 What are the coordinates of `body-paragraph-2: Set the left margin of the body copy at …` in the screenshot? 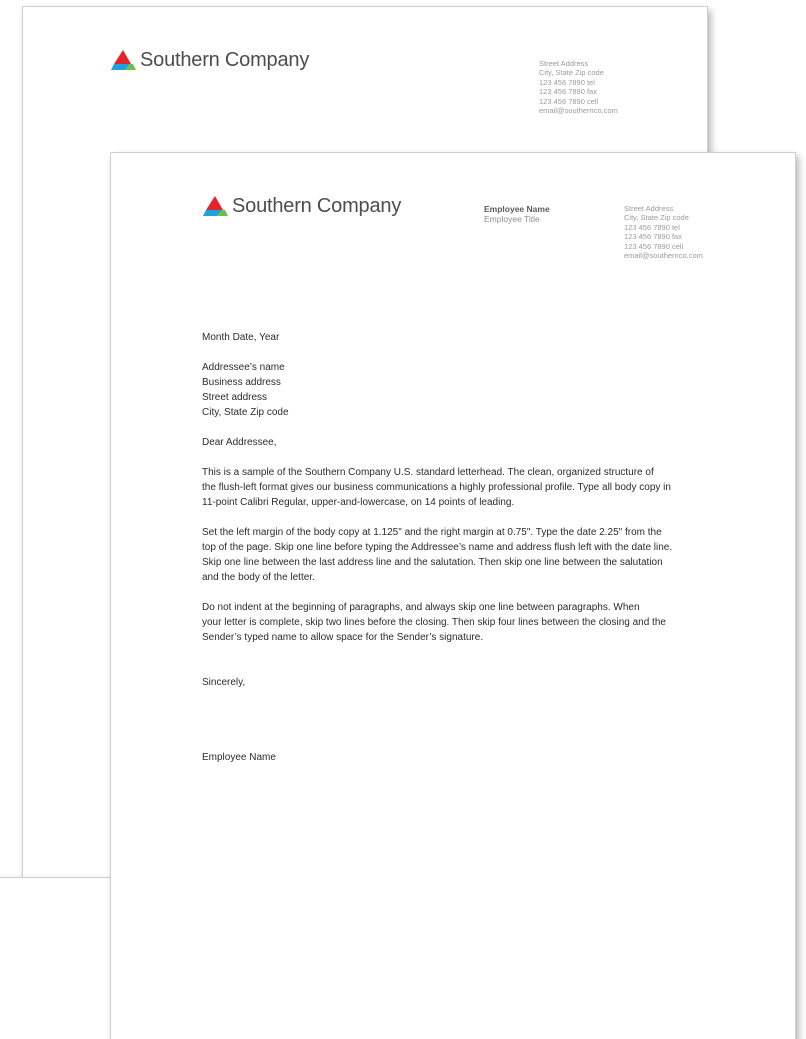 It's located at (464, 555).